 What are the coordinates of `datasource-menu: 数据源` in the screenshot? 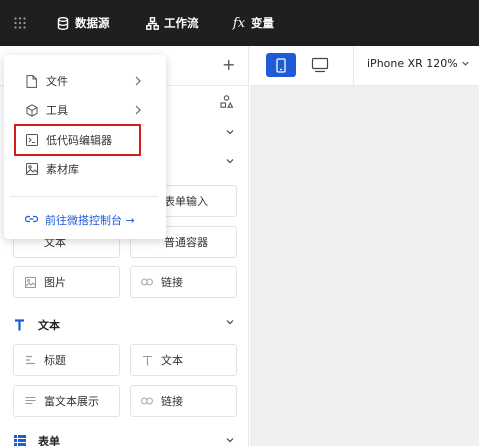 It's located at (83, 23).